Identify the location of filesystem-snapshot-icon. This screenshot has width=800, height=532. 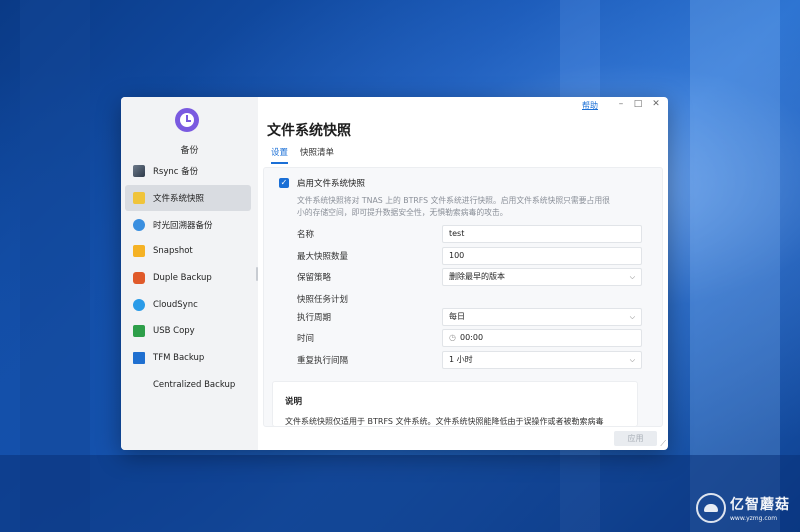
(139, 198).